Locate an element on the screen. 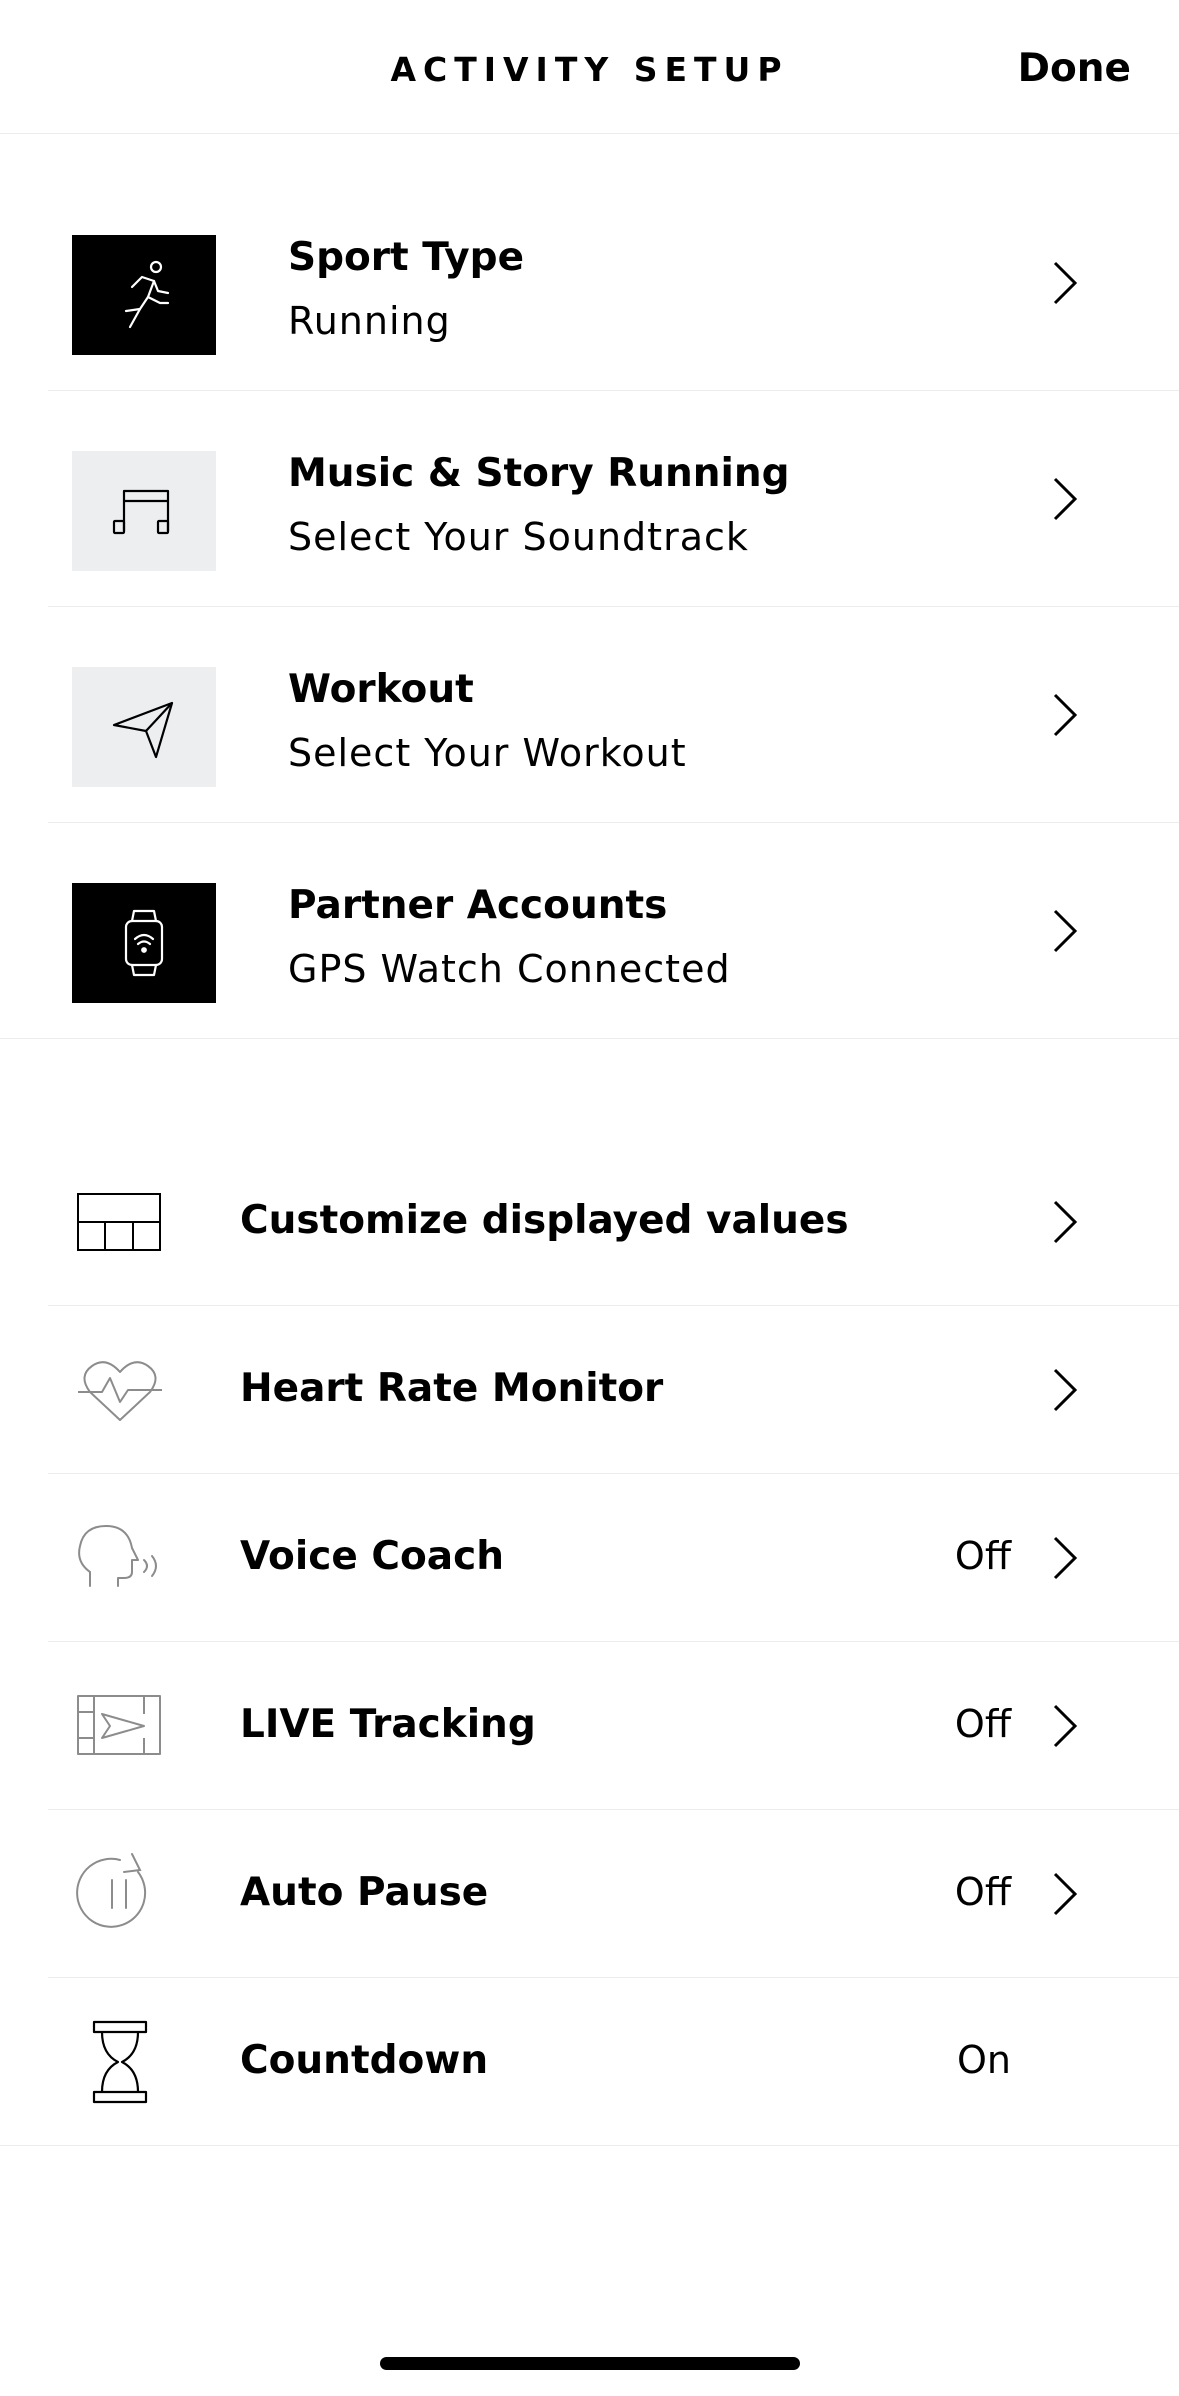 The image size is (1179, 2396). header-bar: ACTIVITY SETUP Done is located at coordinates (589, 67).